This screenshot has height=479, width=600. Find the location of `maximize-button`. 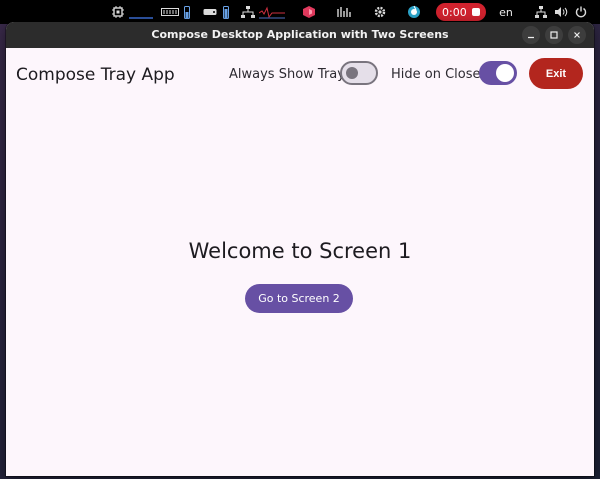

maximize-button is located at coordinates (554, 35).